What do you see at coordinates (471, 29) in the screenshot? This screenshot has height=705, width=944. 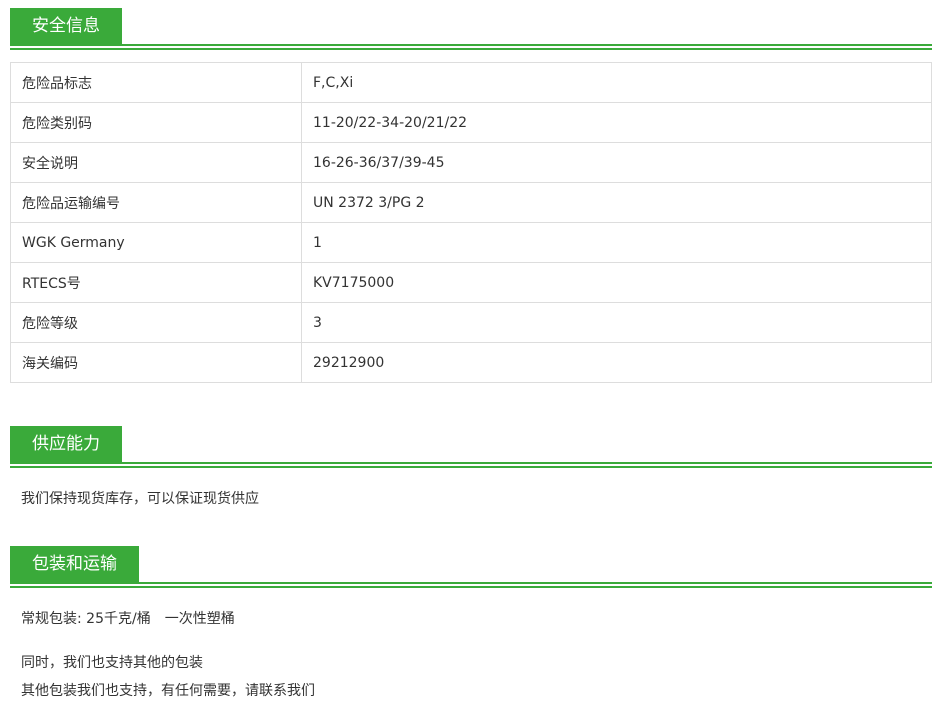 I see `safety-section-header: 安全信息` at bounding box center [471, 29].